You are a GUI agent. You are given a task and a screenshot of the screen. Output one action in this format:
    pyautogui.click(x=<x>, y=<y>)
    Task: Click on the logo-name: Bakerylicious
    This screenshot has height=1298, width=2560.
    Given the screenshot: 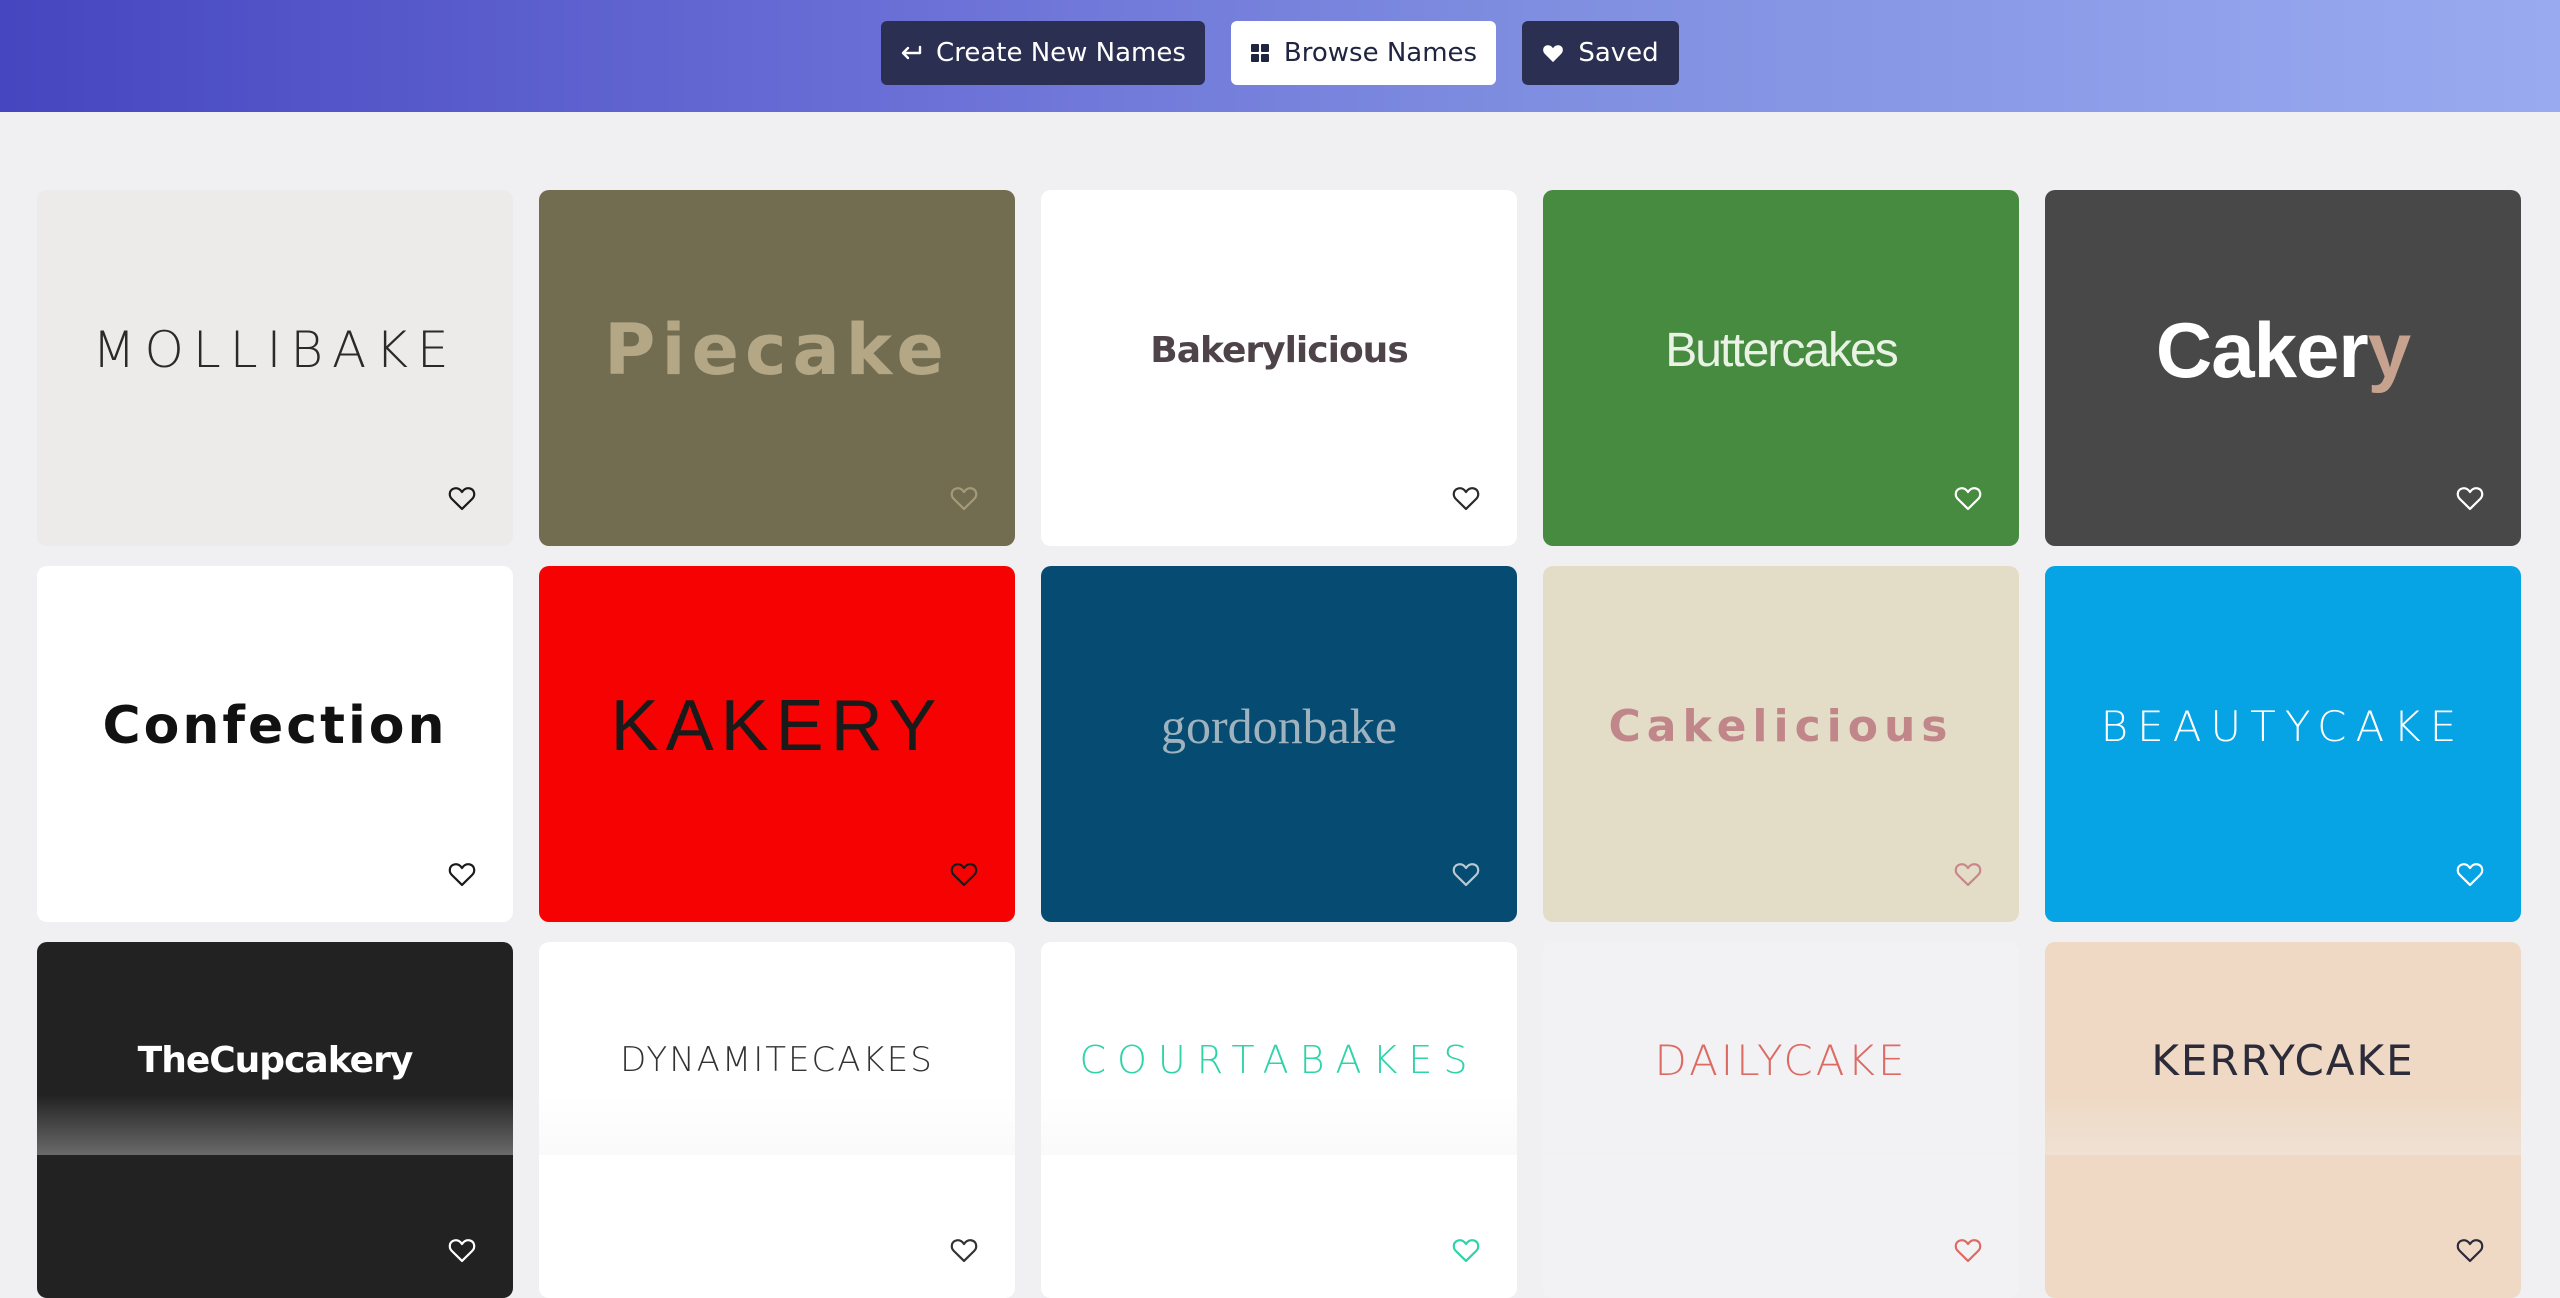 What is the action you would take?
    pyautogui.click(x=1279, y=350)
    